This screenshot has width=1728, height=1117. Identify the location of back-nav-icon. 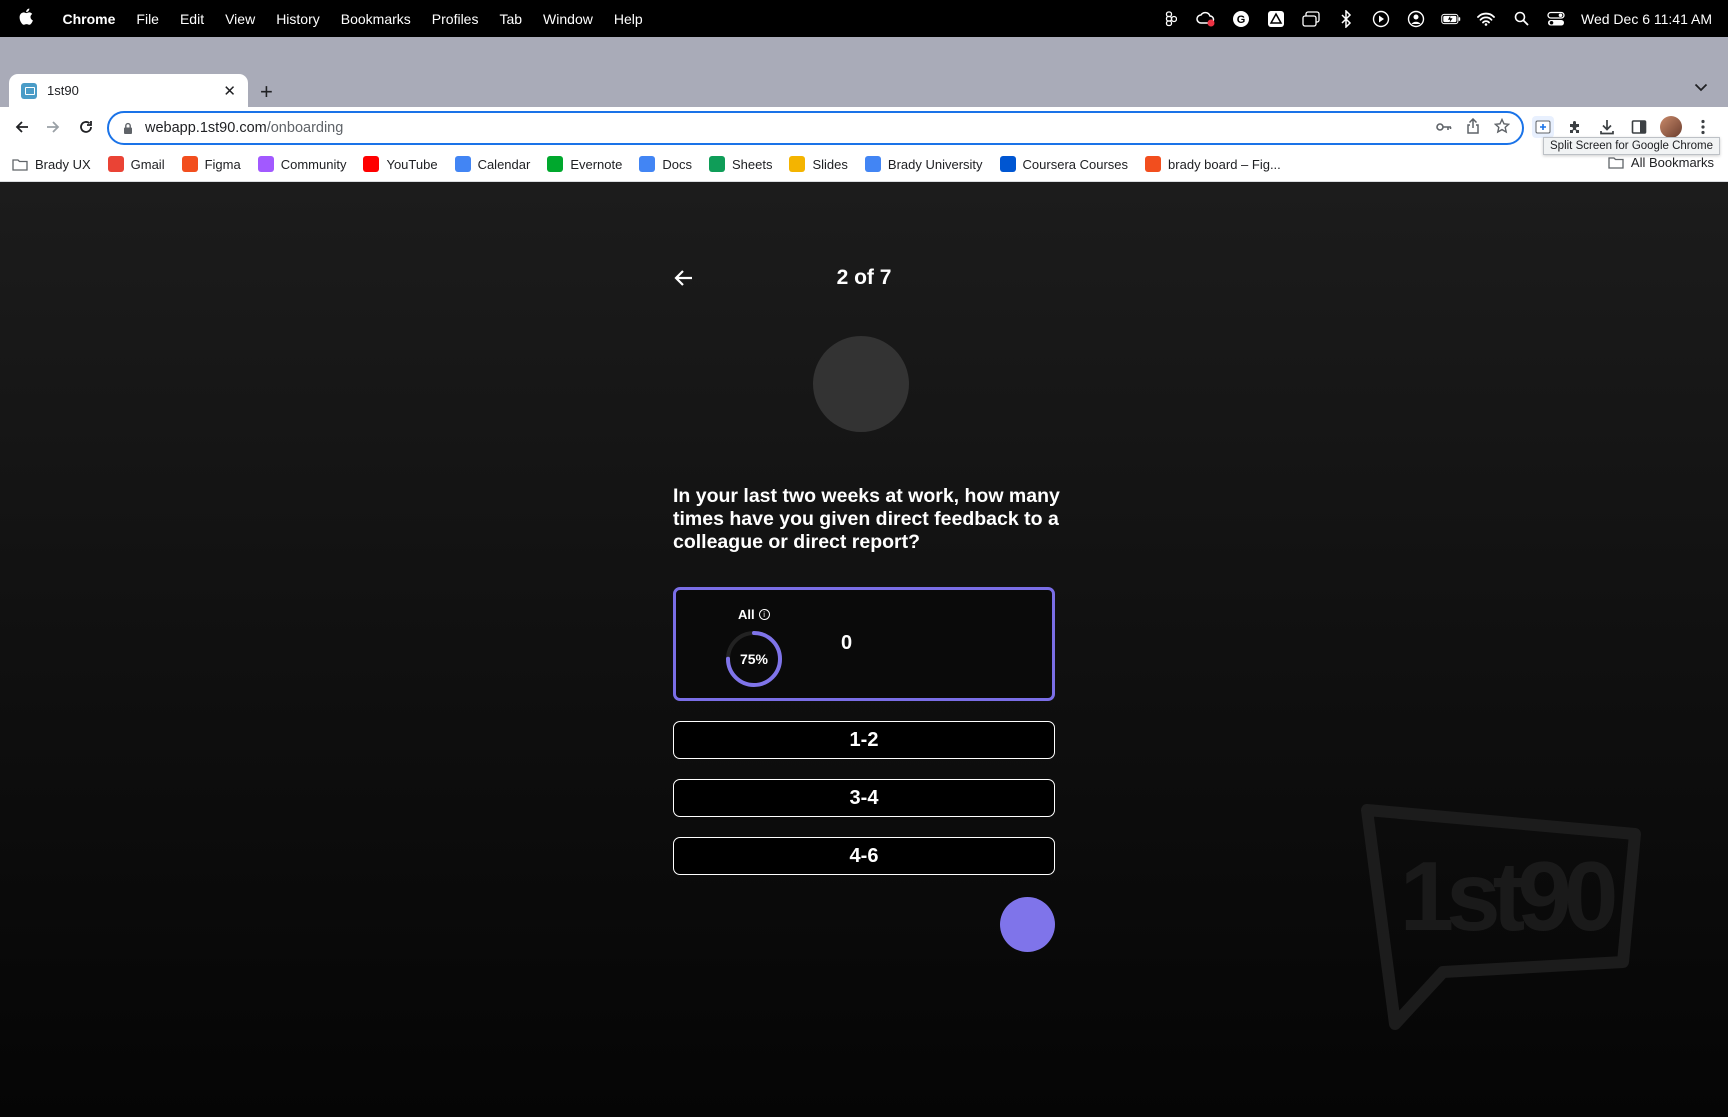
(22, 127).